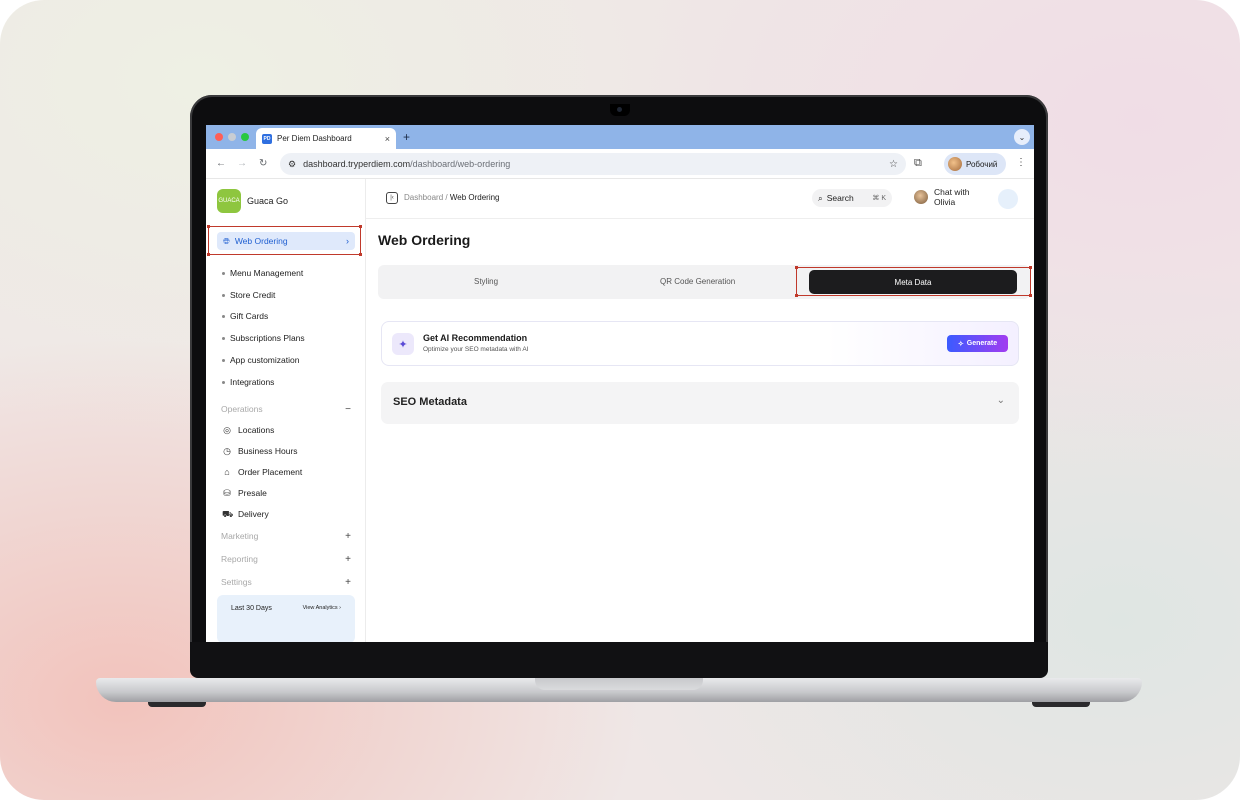 The image size is (1240, 800). Describe the element at coordinates (292, 164) in the screenshot. I see `site-info-icon: ⚙` at that location.